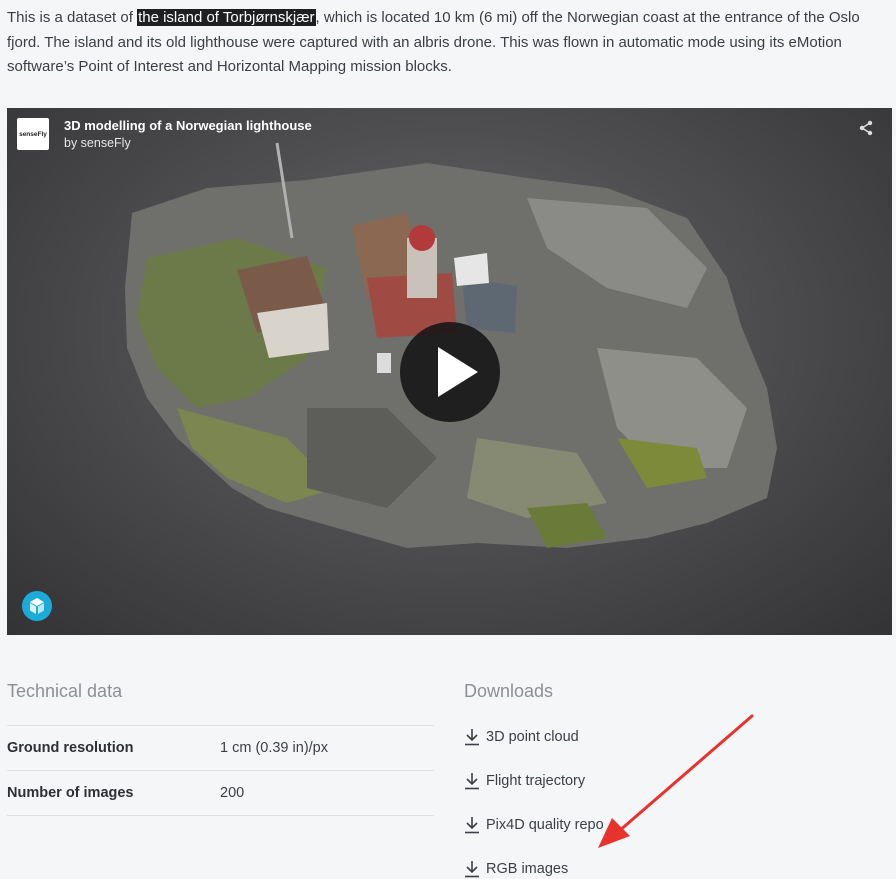 The height and width of the screenshot is (879, 896). I want to click on viewer-title: 3D modelling of a Norwegian lighthouse, so click(188, 125).